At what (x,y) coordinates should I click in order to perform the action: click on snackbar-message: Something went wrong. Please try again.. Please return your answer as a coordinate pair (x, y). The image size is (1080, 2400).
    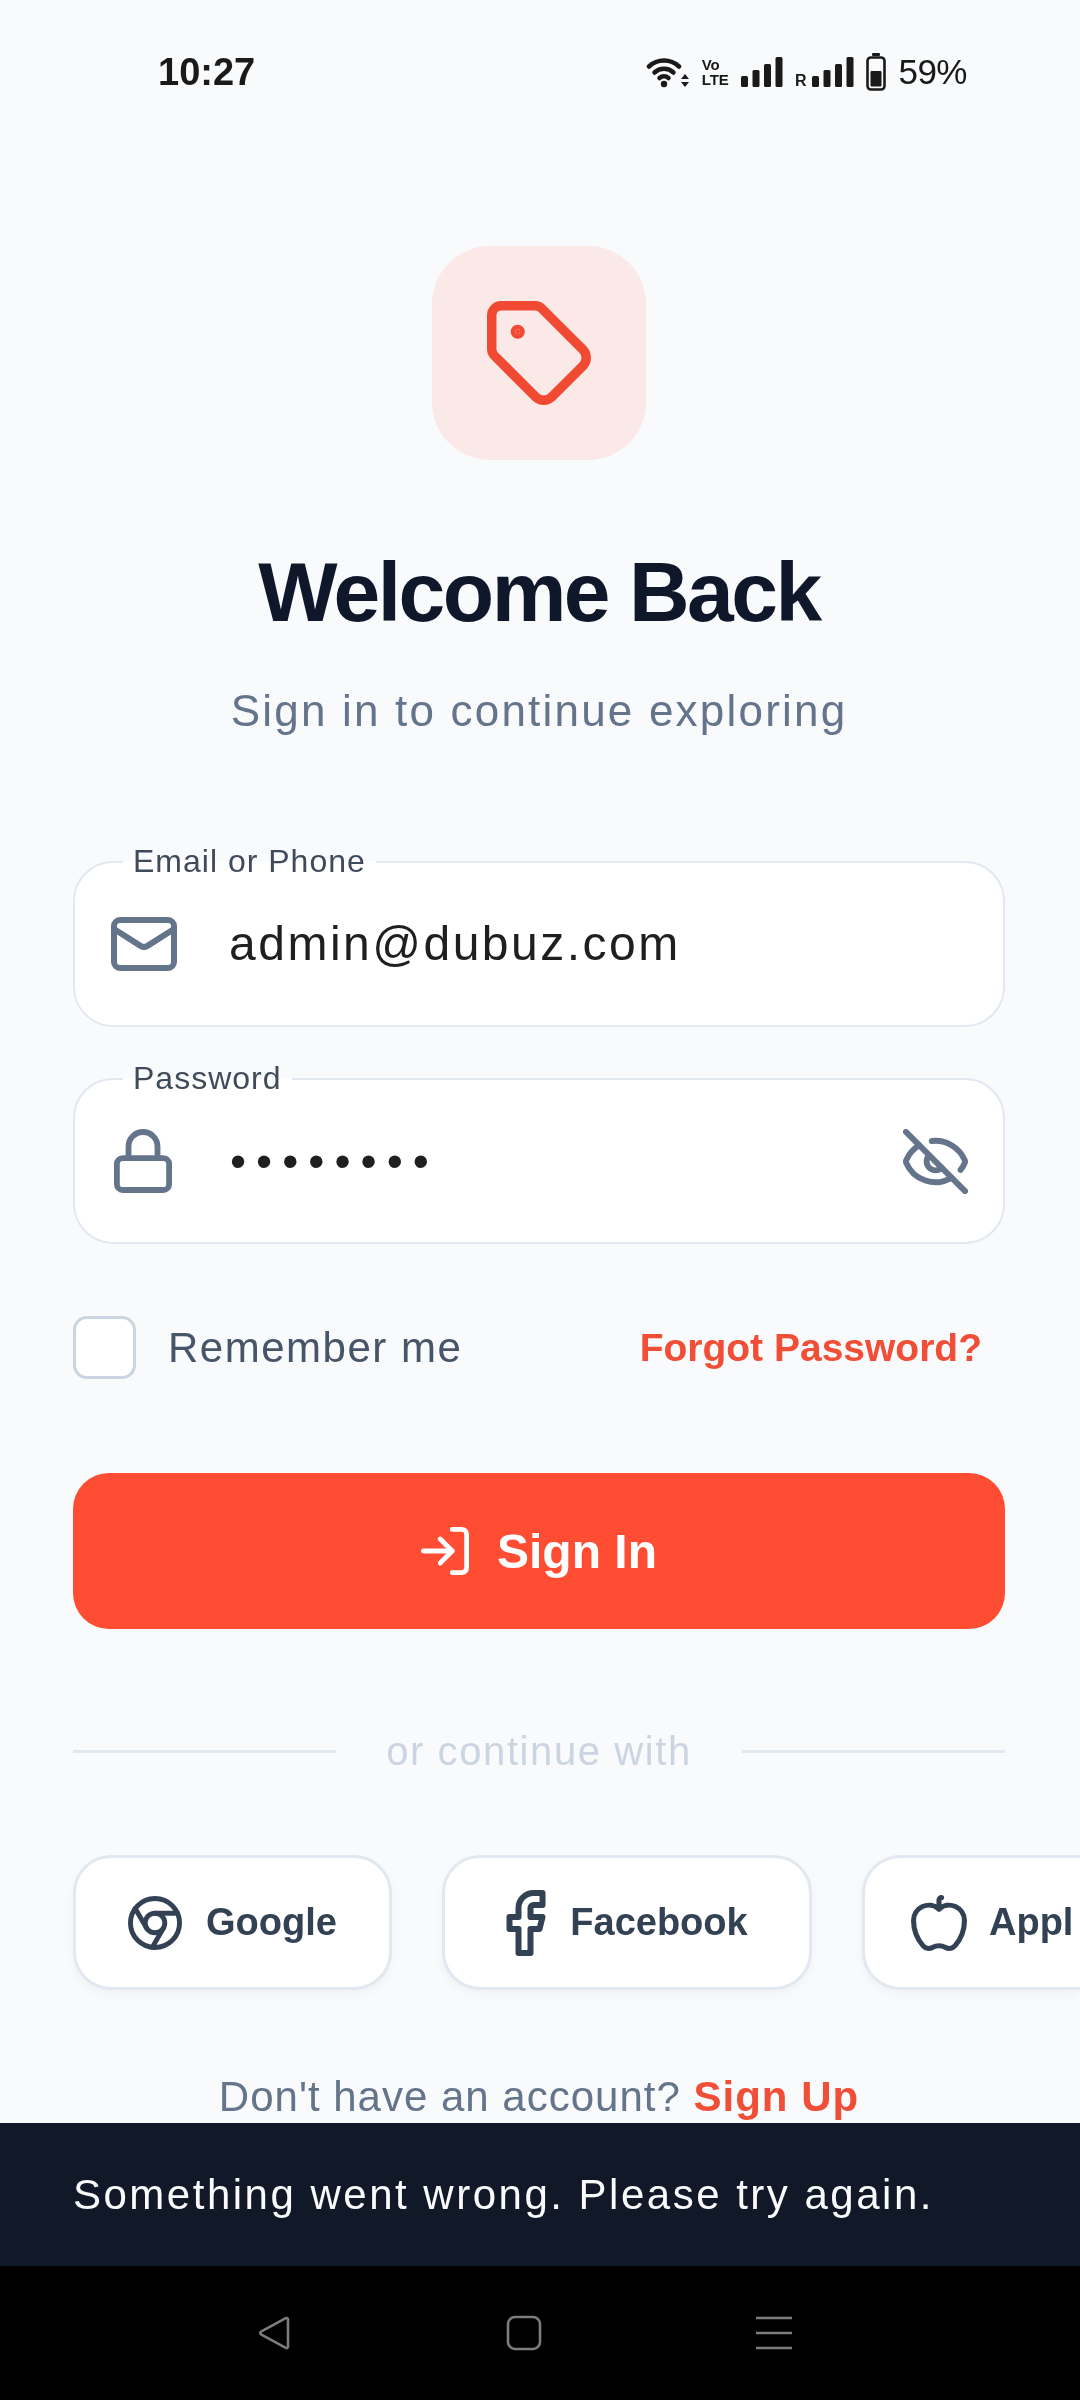
    Looking at the image, I should click on (503, 2194).